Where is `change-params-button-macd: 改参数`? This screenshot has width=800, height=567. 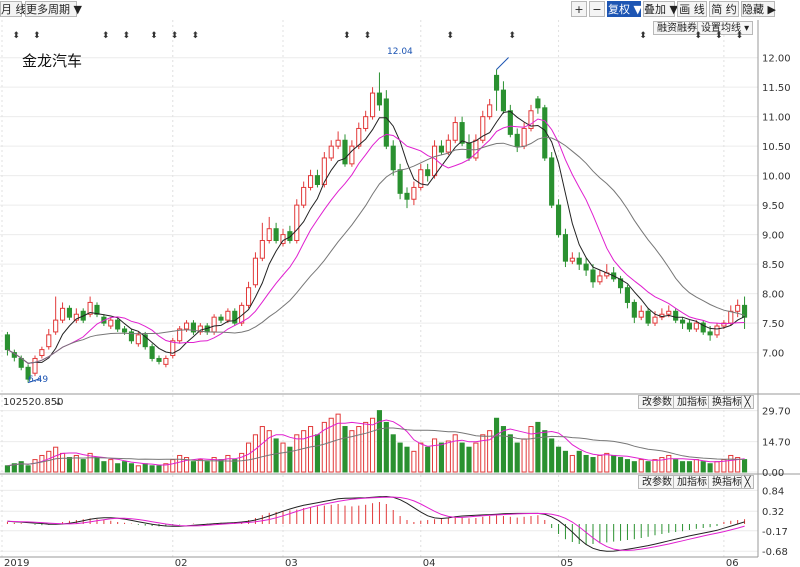 change-params-button-macd: 改参数 is located at coordinates (657, 482).